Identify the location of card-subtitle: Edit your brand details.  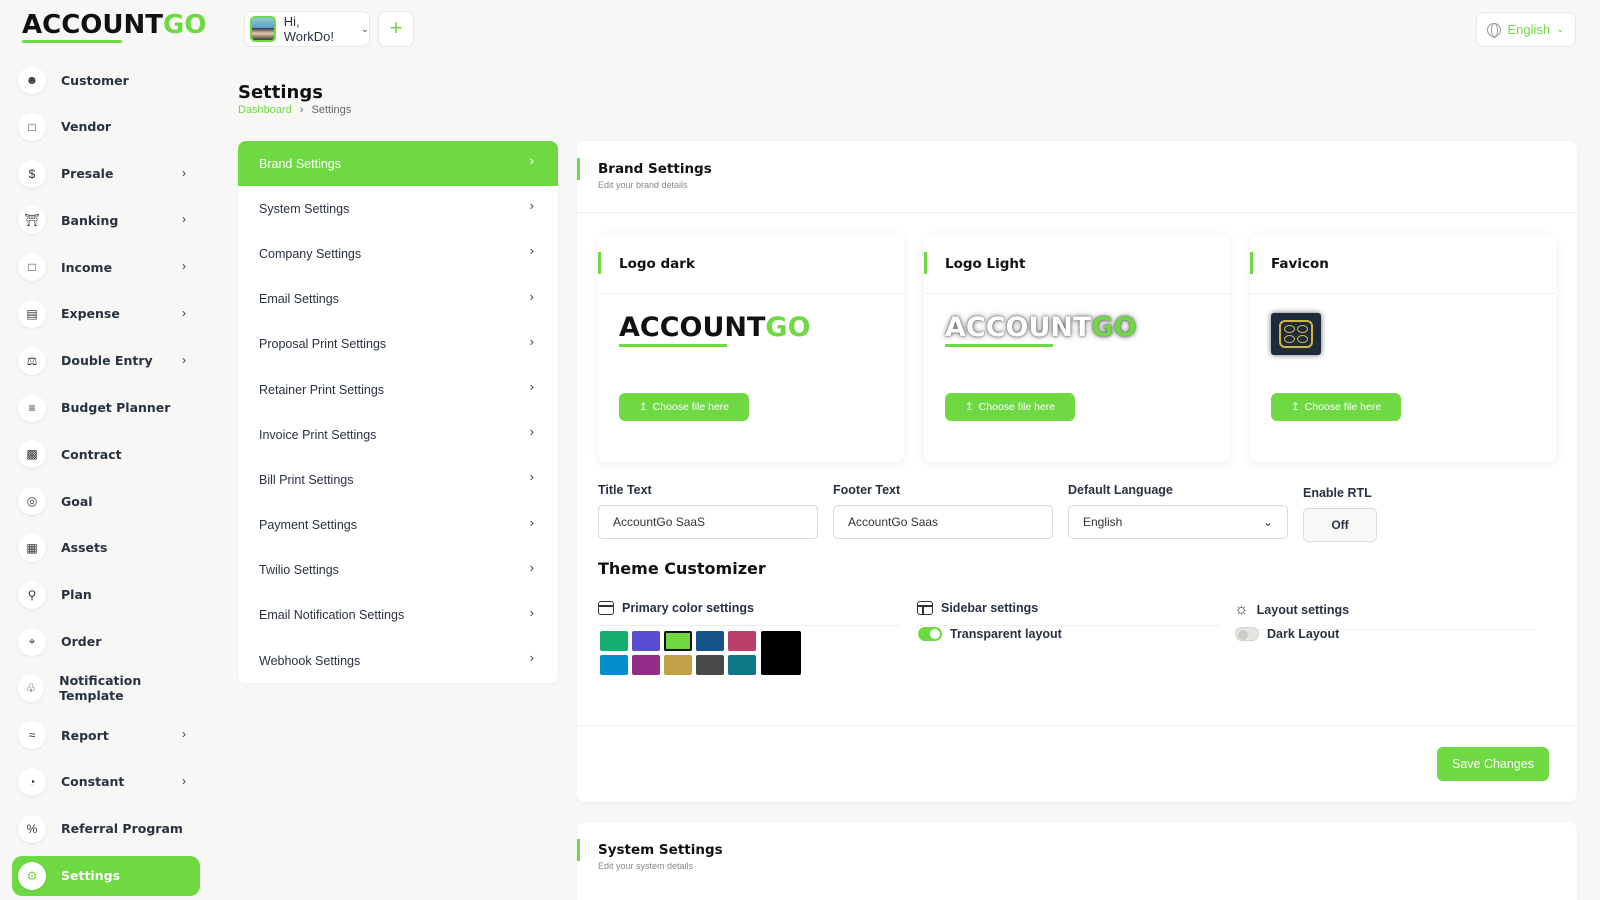
(643, 185).